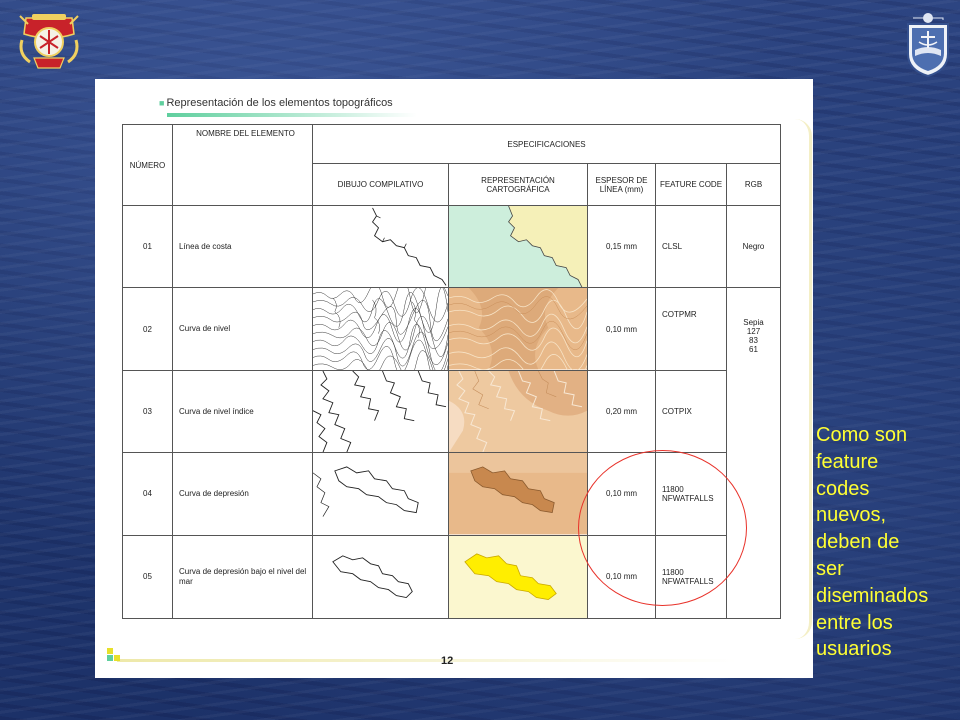 The height and width of the screenshot is (720, 960). Describe the element at coordinates (242, 577) in the screenshot. I see `element-name: Curva de depresión bajo el nivel del mar` at that location.